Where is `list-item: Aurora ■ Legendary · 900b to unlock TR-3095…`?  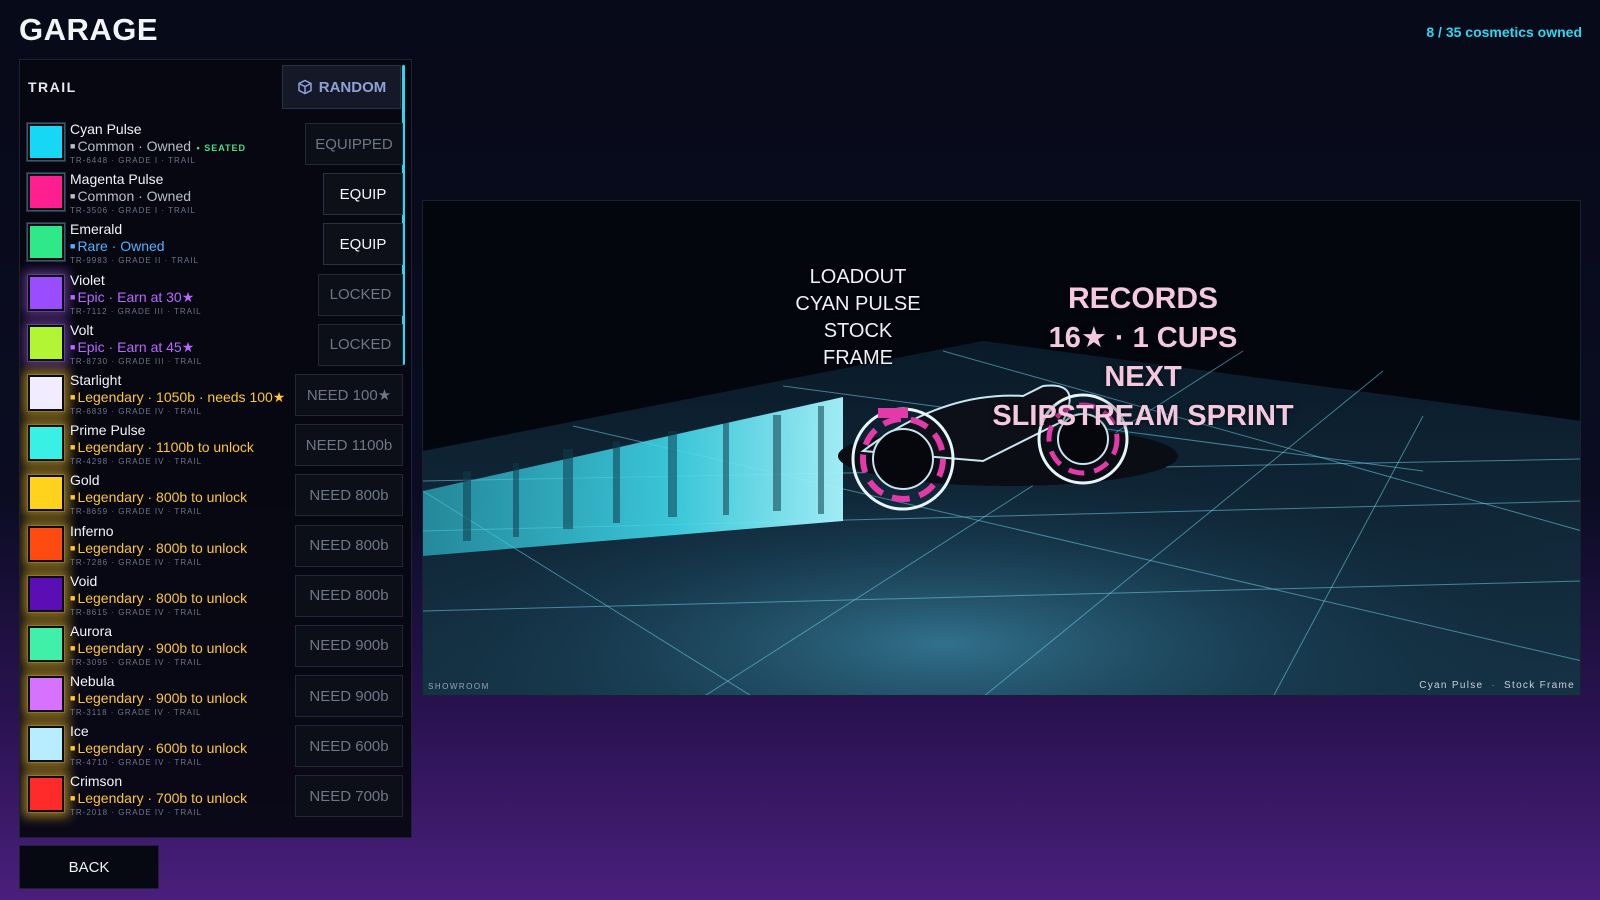
list-item: Aurora ■ Legendary · 900b to unlock TR-3095… is located at coordinates (215, 645).